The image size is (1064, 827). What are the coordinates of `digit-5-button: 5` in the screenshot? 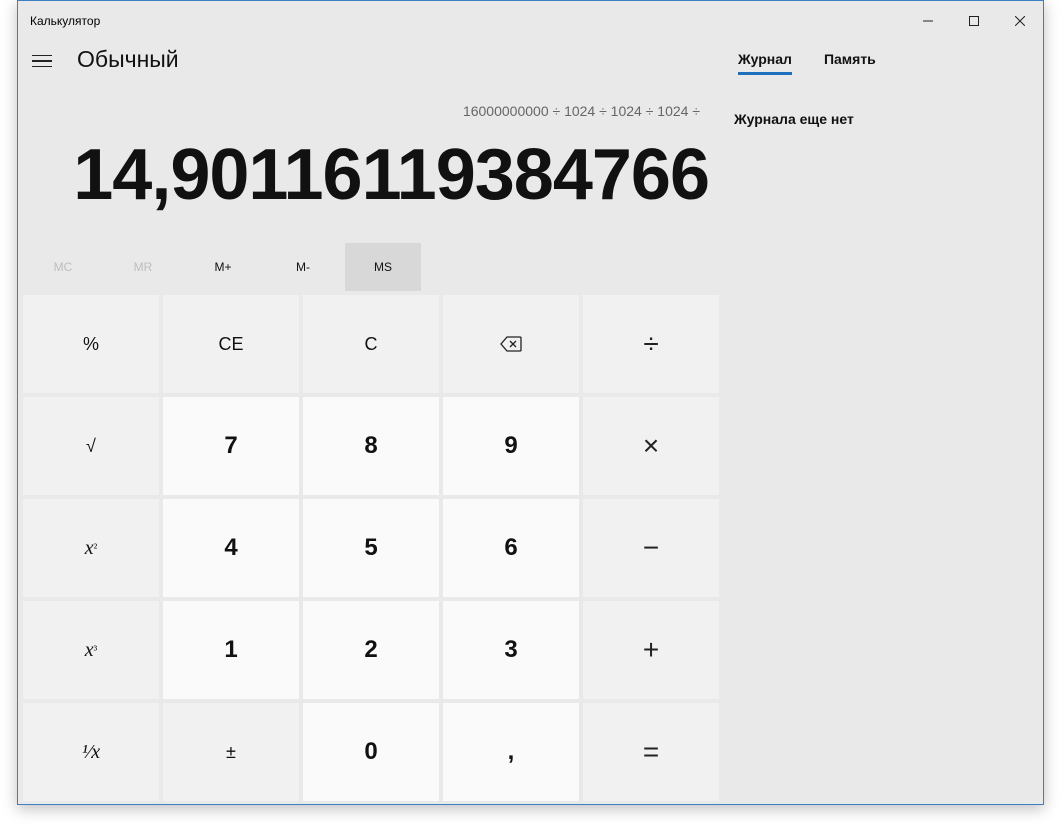 It's located at (371, 548).